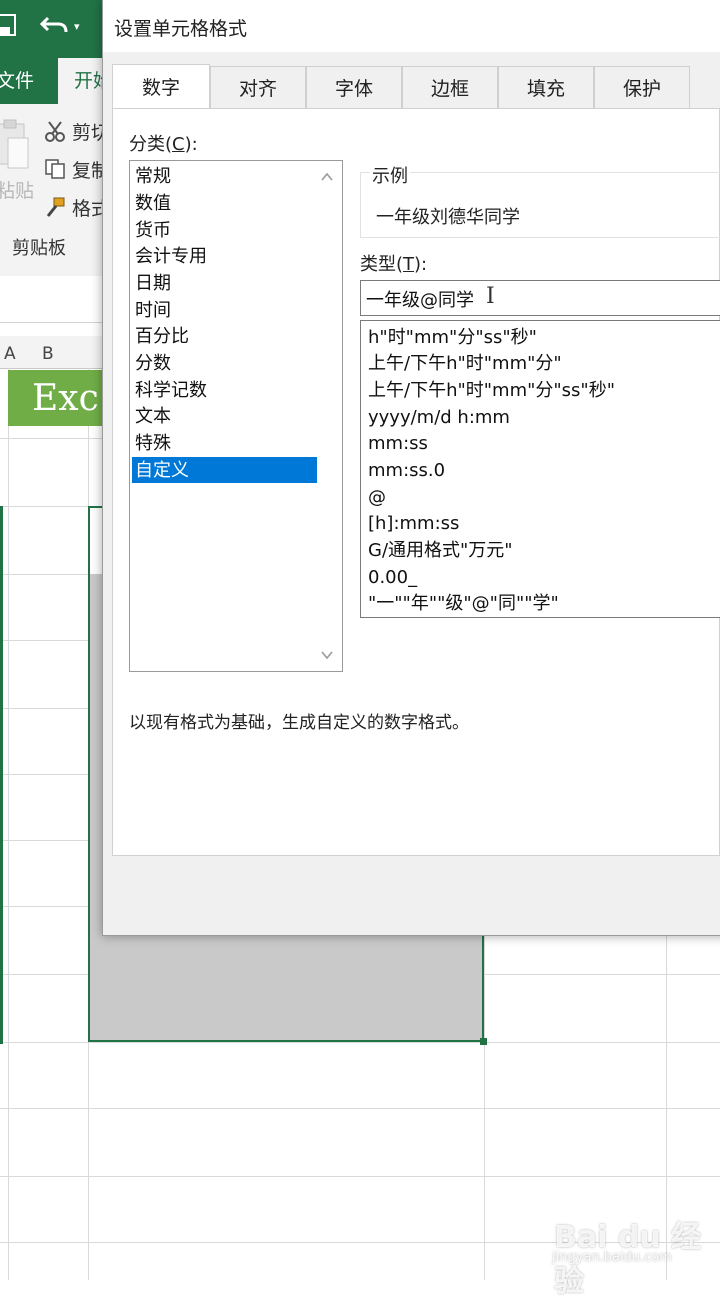  Describe the element at coordinates (327, 655) in the screenshot. I see `scroll-down-icon` at that location.